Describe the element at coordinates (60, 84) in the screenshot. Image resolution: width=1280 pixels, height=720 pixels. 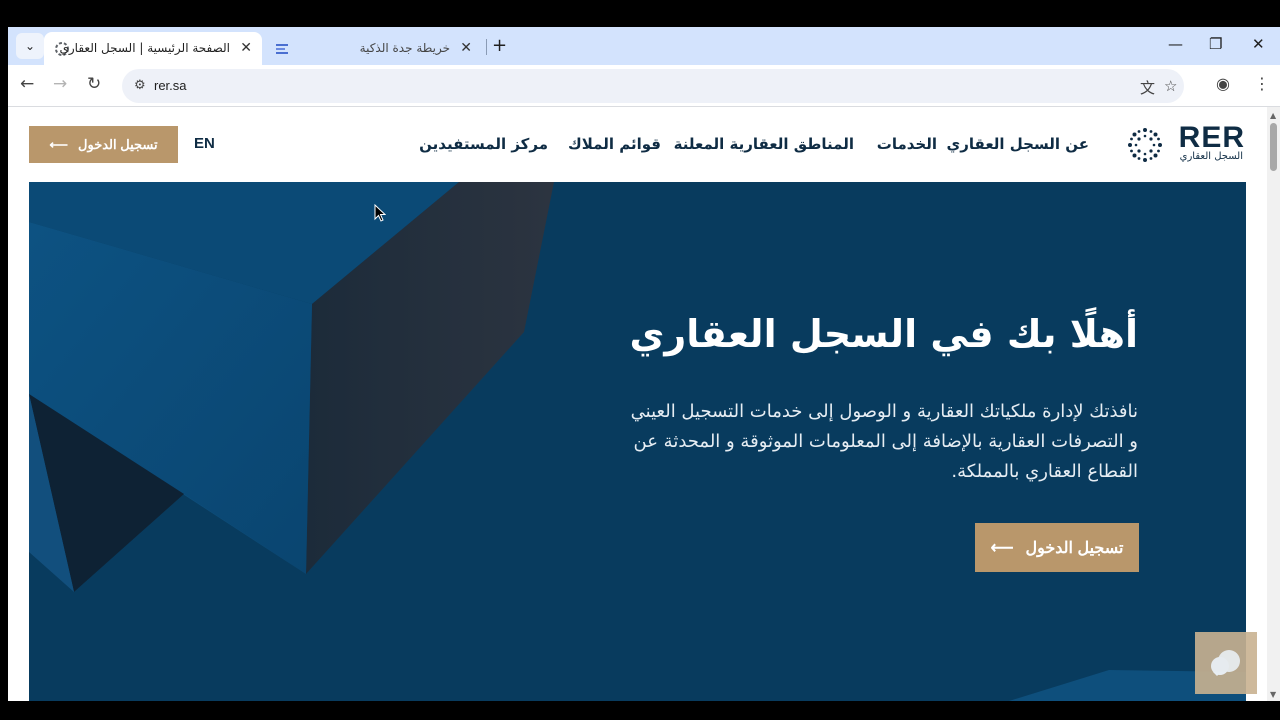
I see `forward-icon: →` at that location.